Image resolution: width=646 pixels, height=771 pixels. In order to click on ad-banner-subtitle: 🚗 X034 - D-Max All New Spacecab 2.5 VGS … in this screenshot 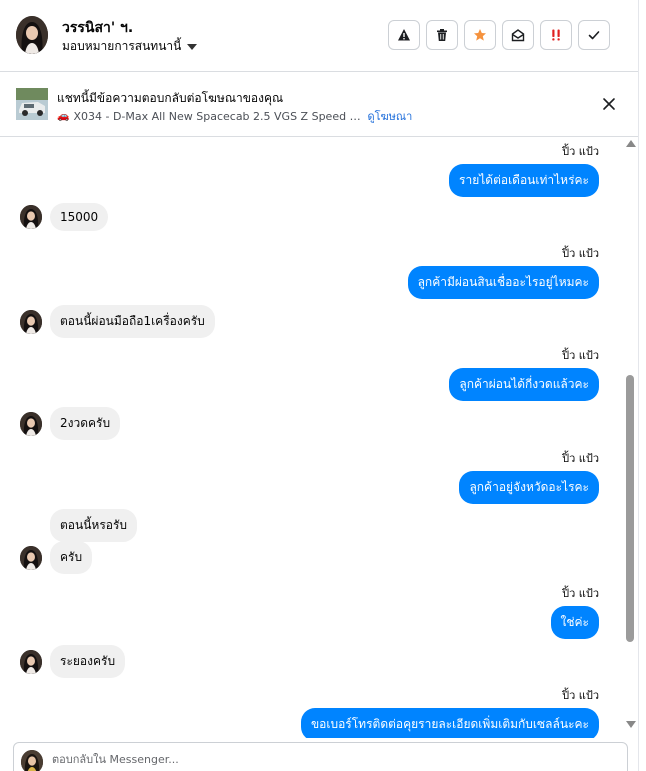, I will do `click(234, 116)`.